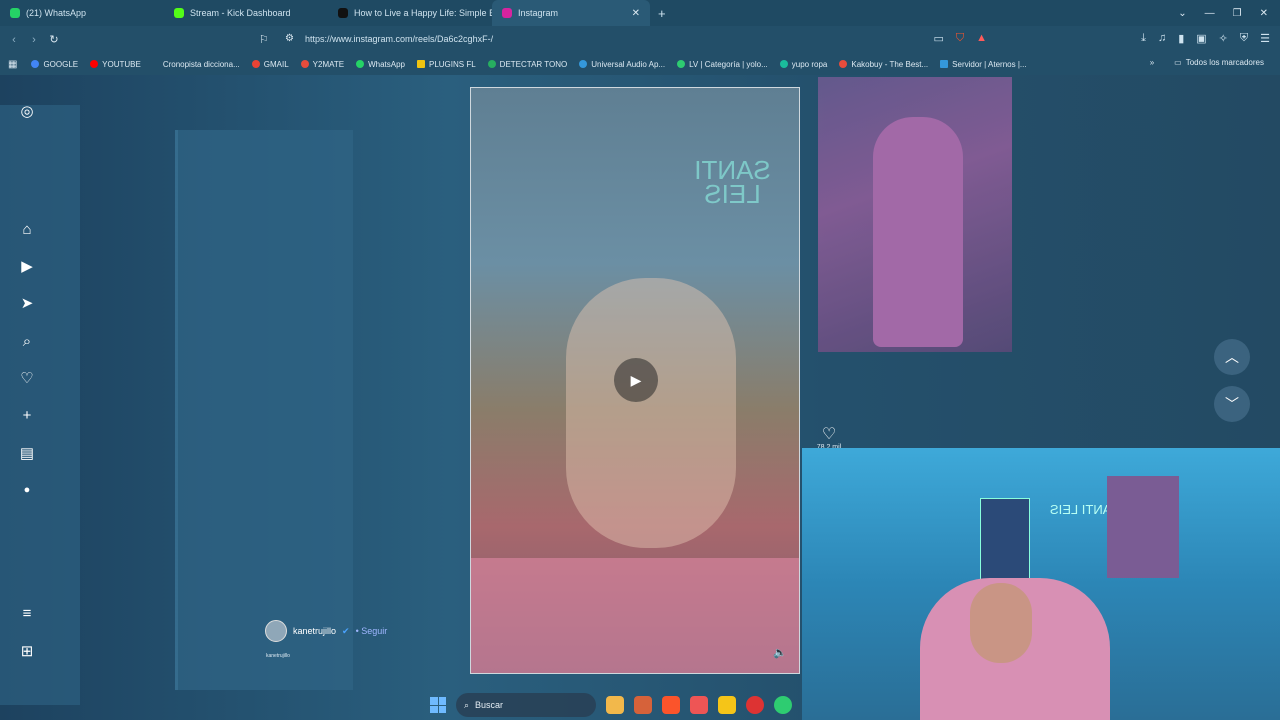 The width and height of the screenshot is (1280, 720). Describe the element at coordinates (1219, 62) in the screenshot. I see `all-bookmarks: ▭ Todos los marcadores` at that location.